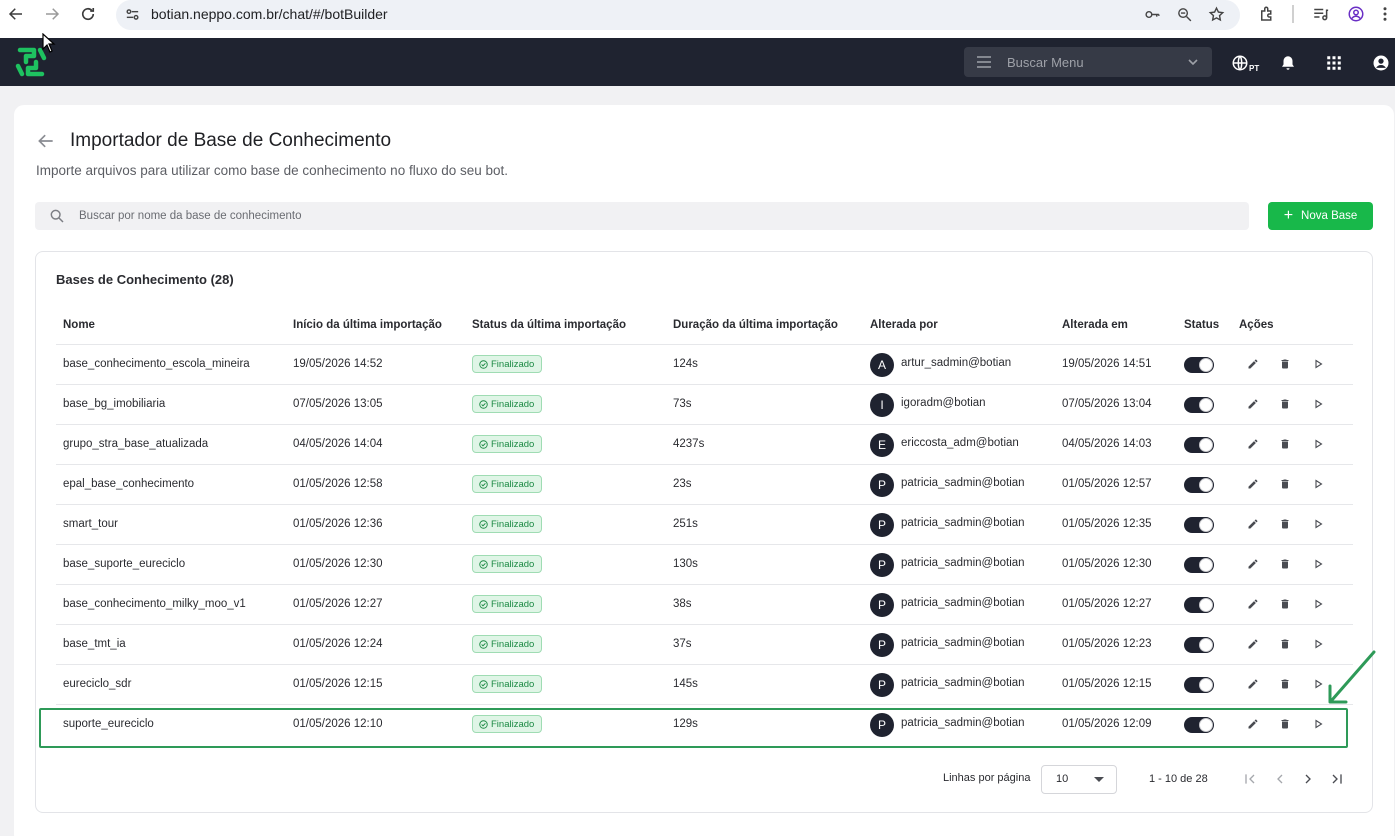  Describe the element at coordinates (1334, 63) in the screenshot. I see `apps-grid-icon` at that location.